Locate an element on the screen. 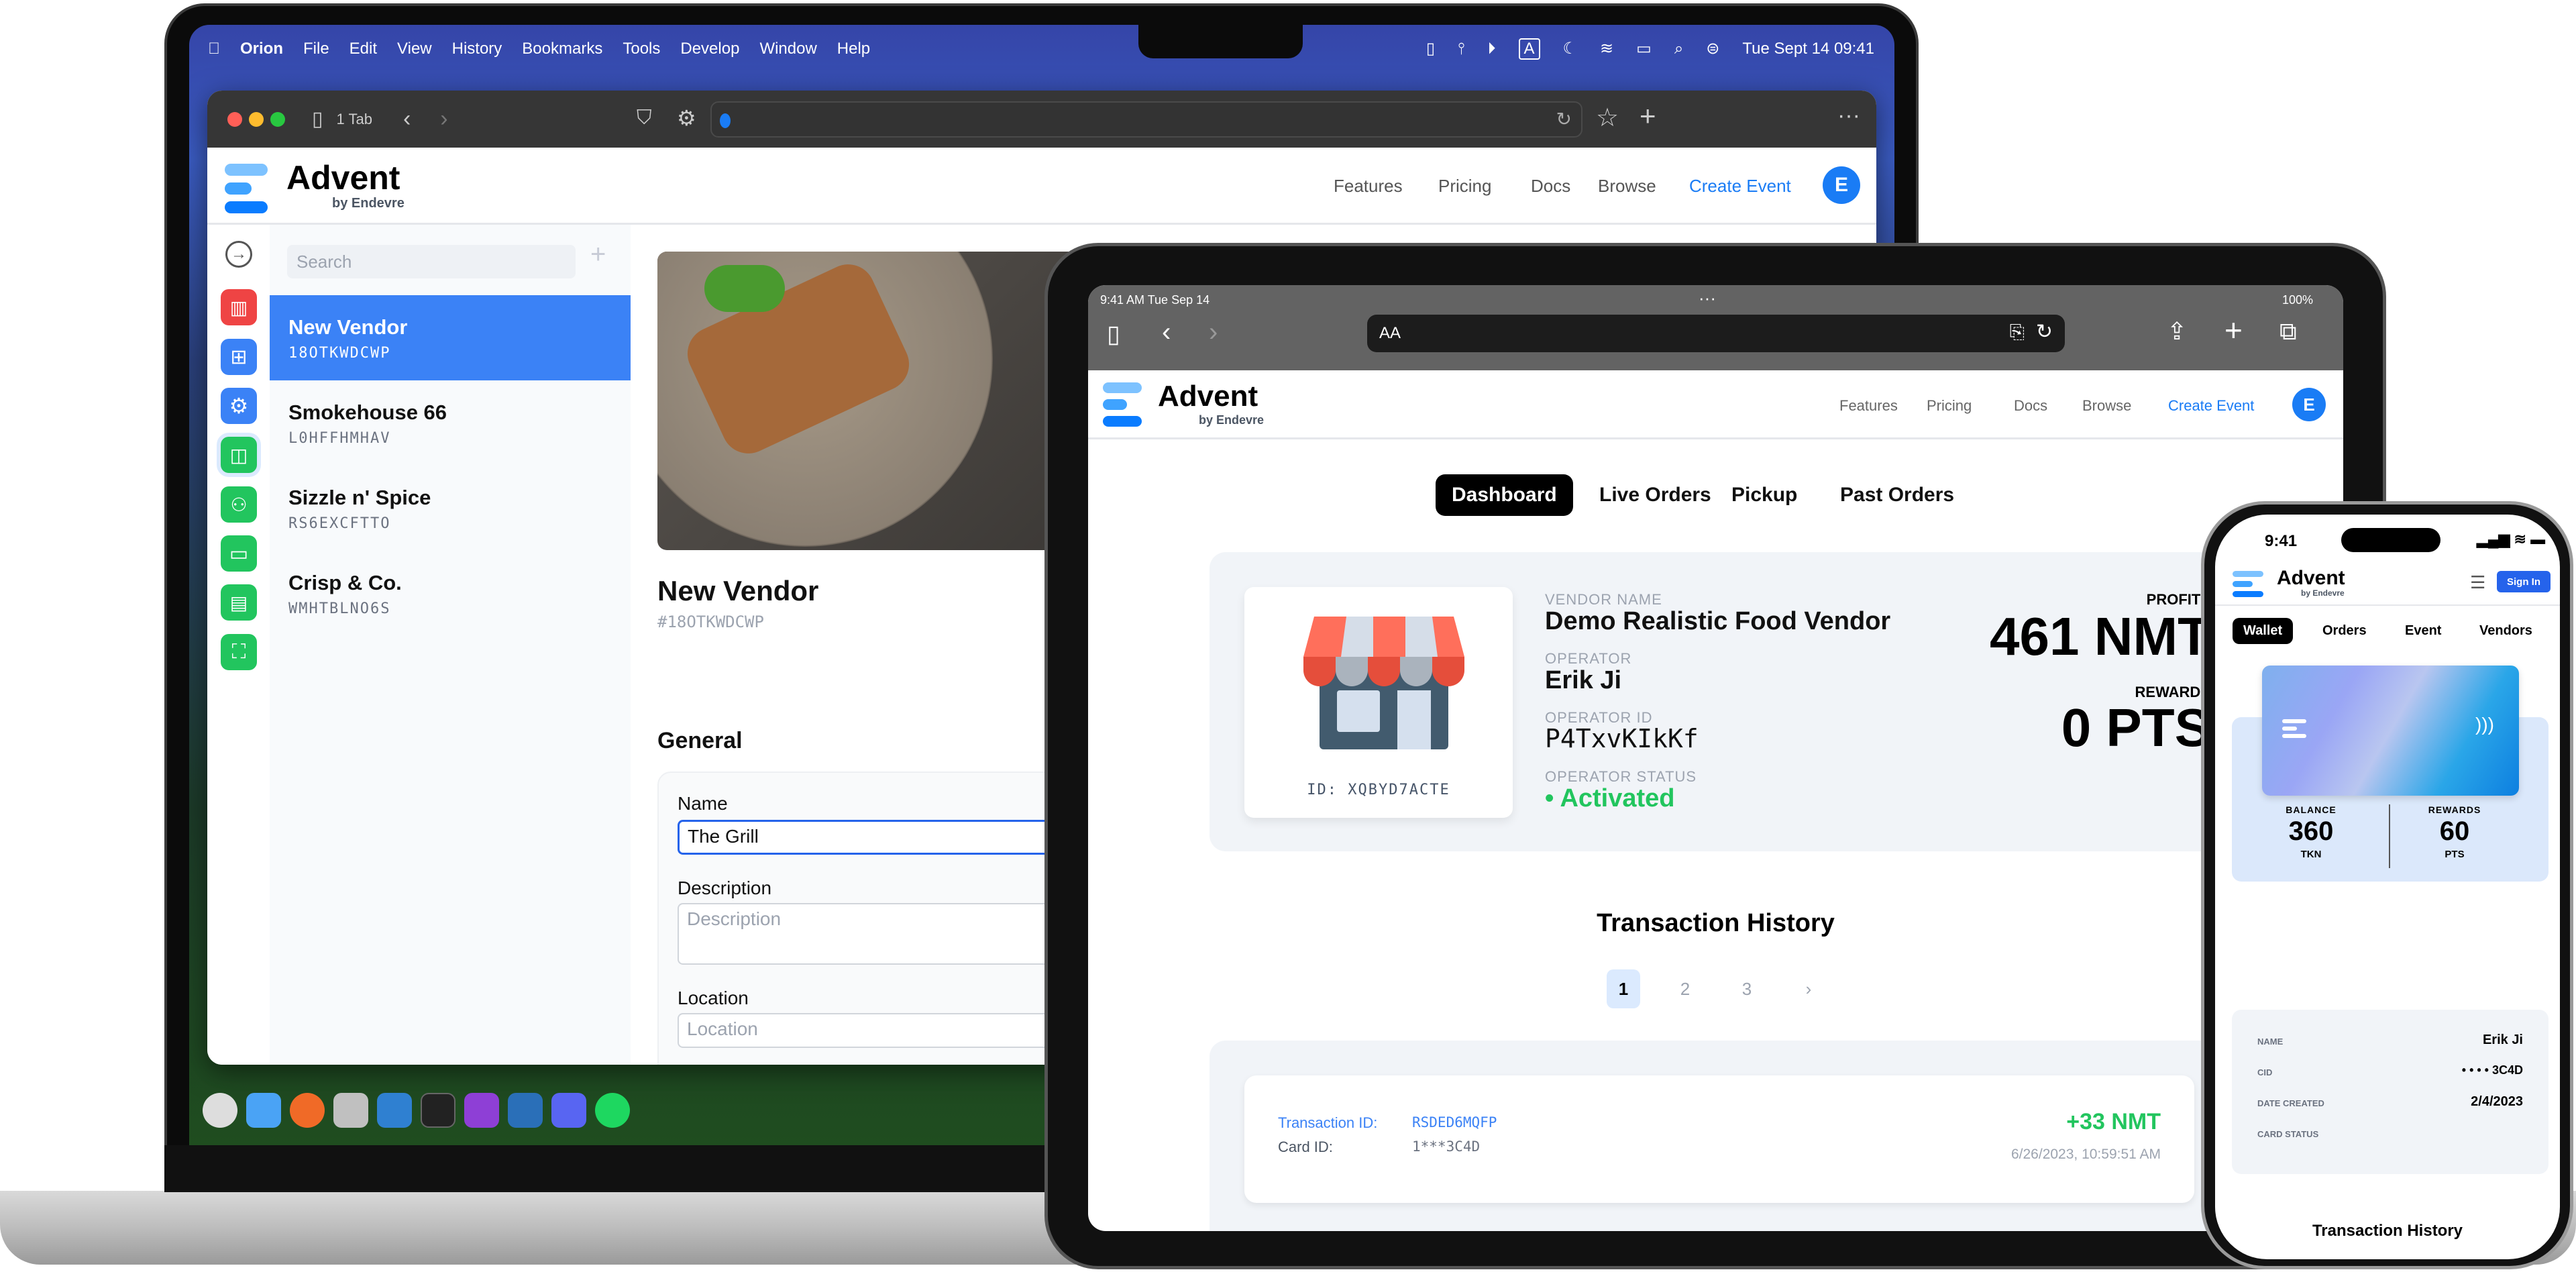  search-icon: ⌕ is located at coordinates (1678, 49).